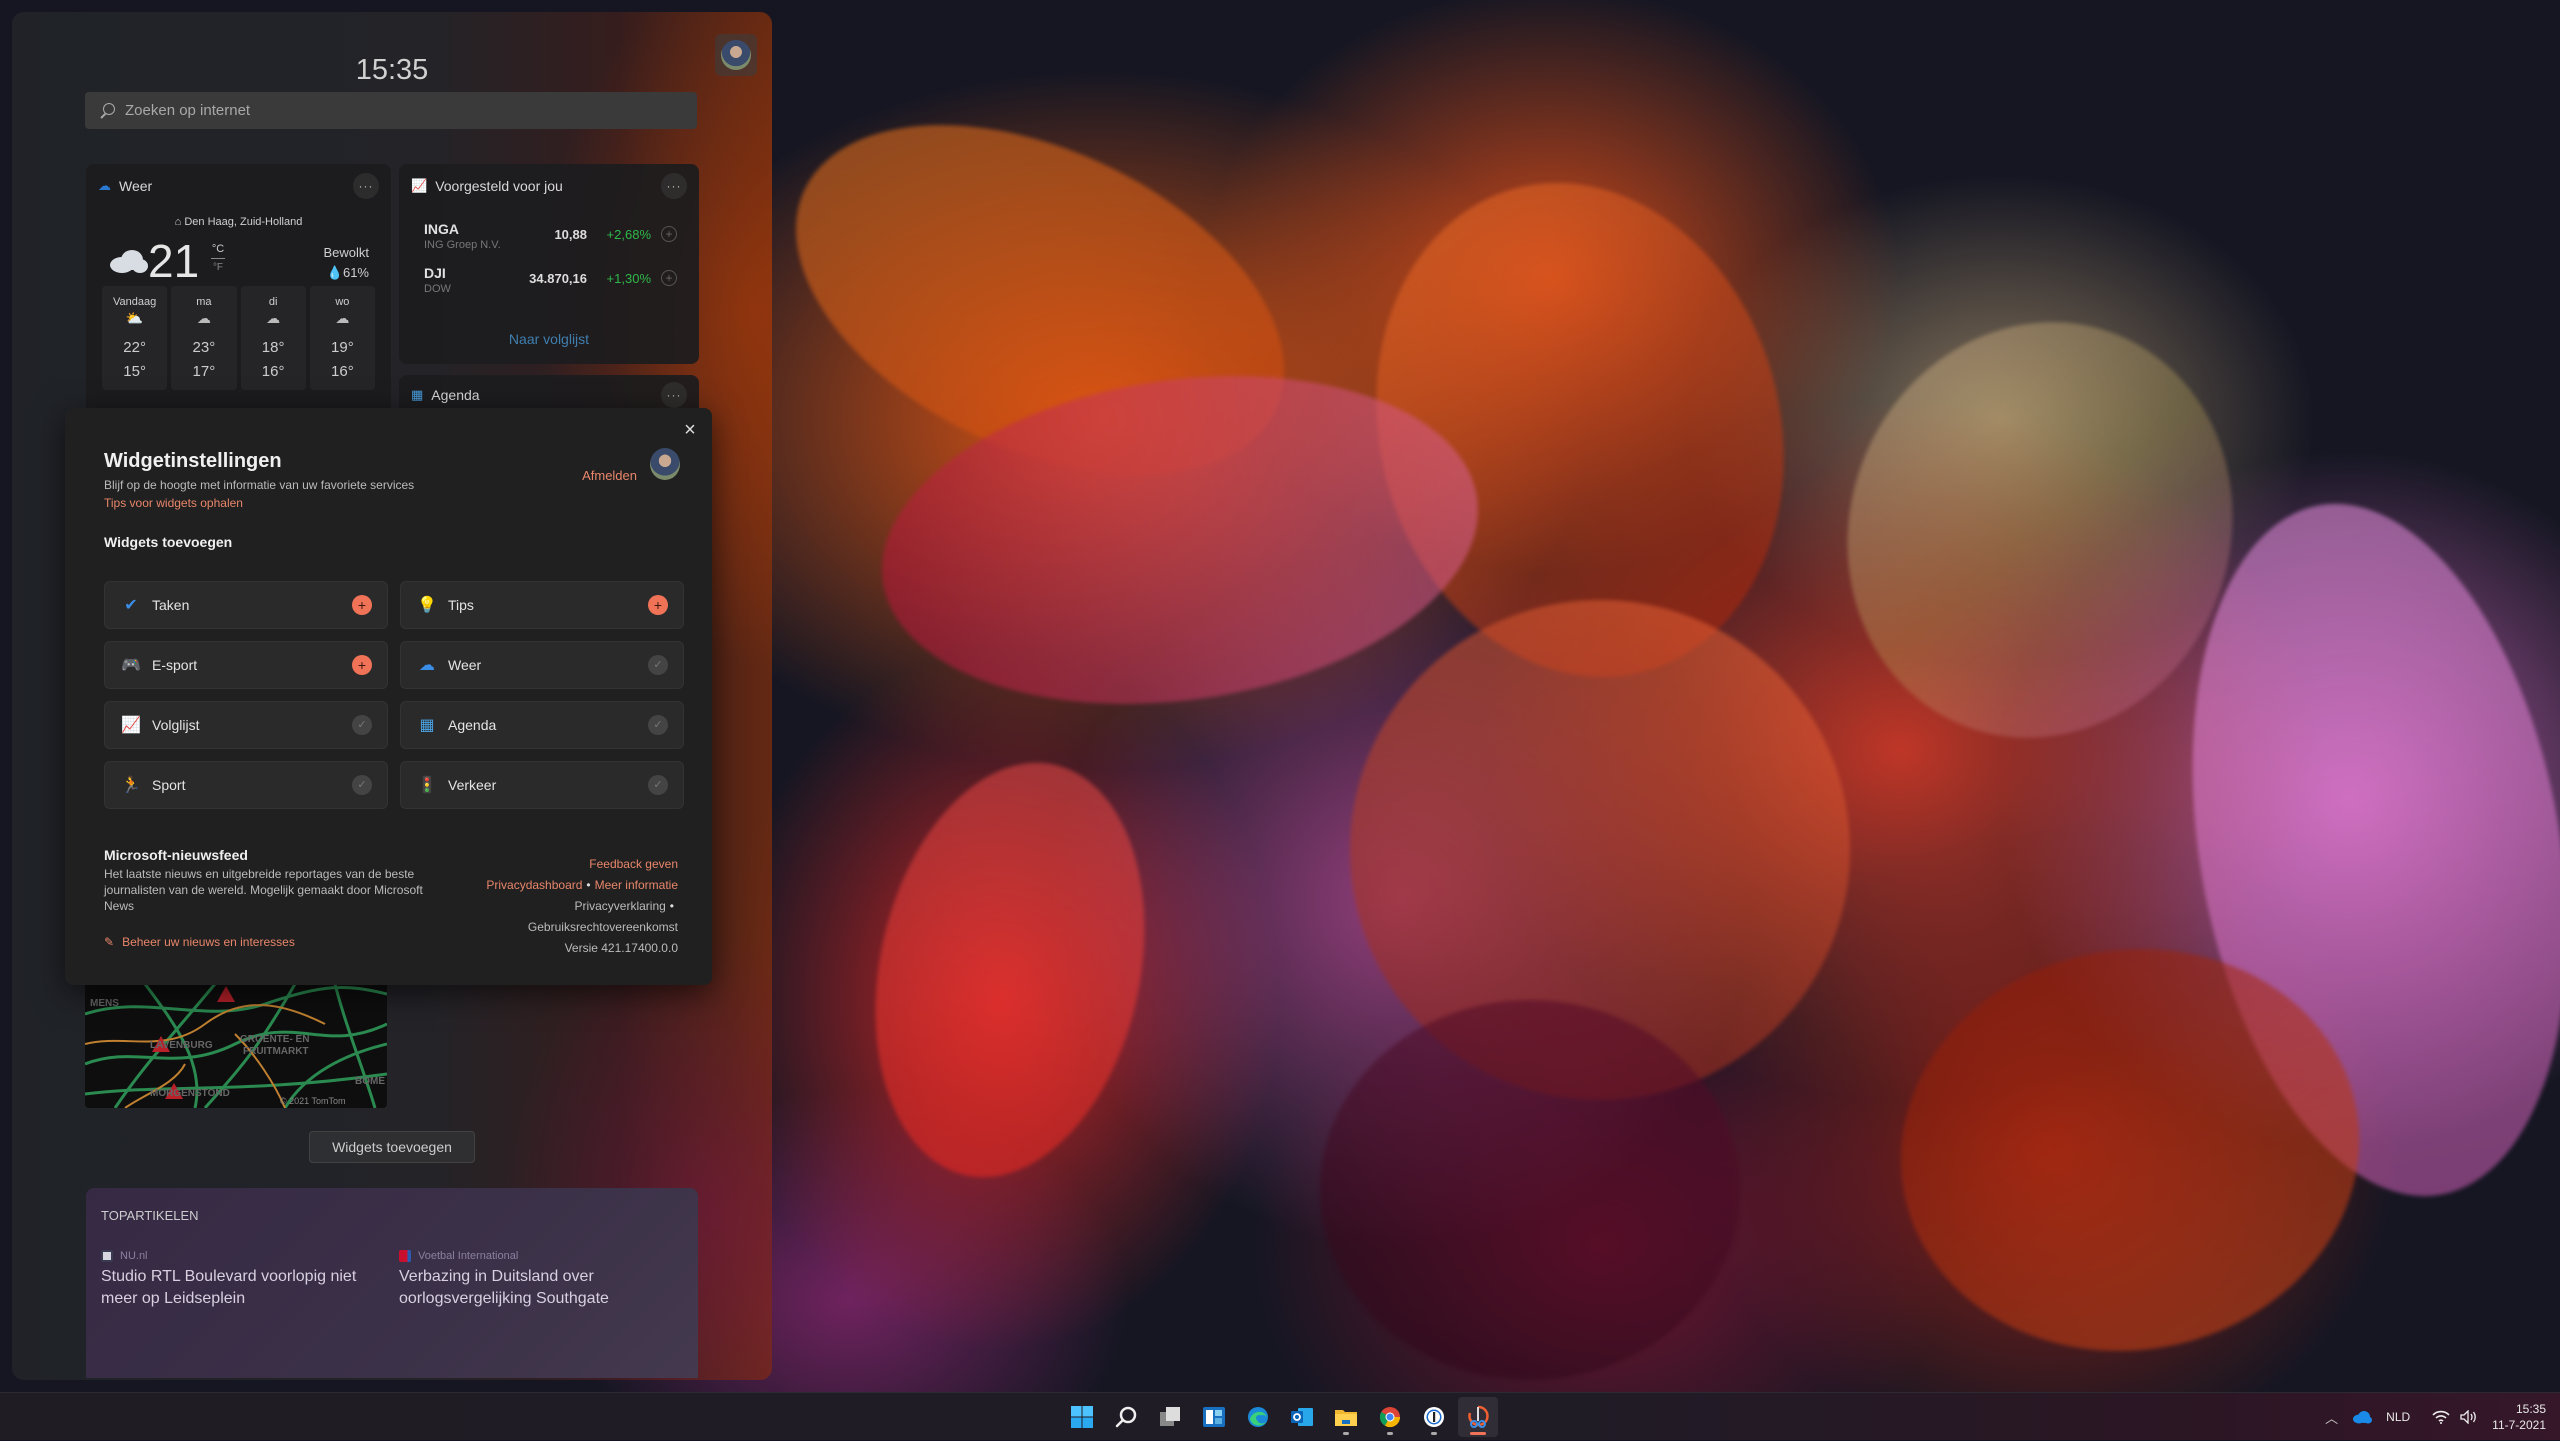 The width and height of the screenshot is (2560, 1441). What do you see at coordinates (273, 338) in the screenshot?
I see `forecast-day: di ☁ 18° 16°` at bounding box center [273, 338].